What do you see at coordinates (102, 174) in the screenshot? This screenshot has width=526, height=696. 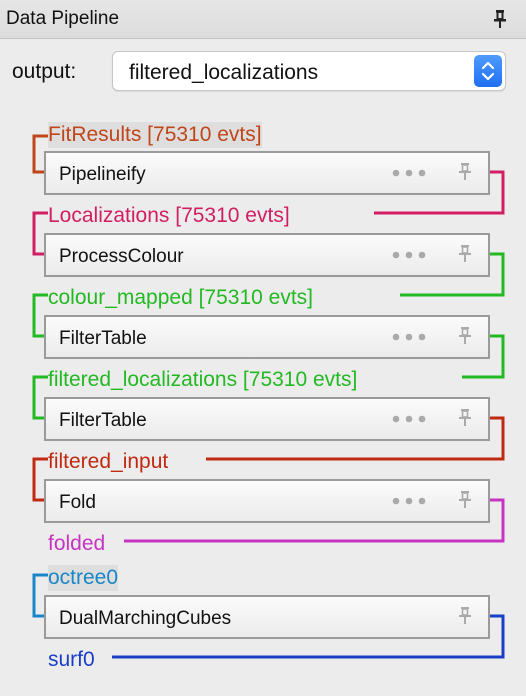 I see `module-label: Pipelineify` at bounding box center [102, 174].